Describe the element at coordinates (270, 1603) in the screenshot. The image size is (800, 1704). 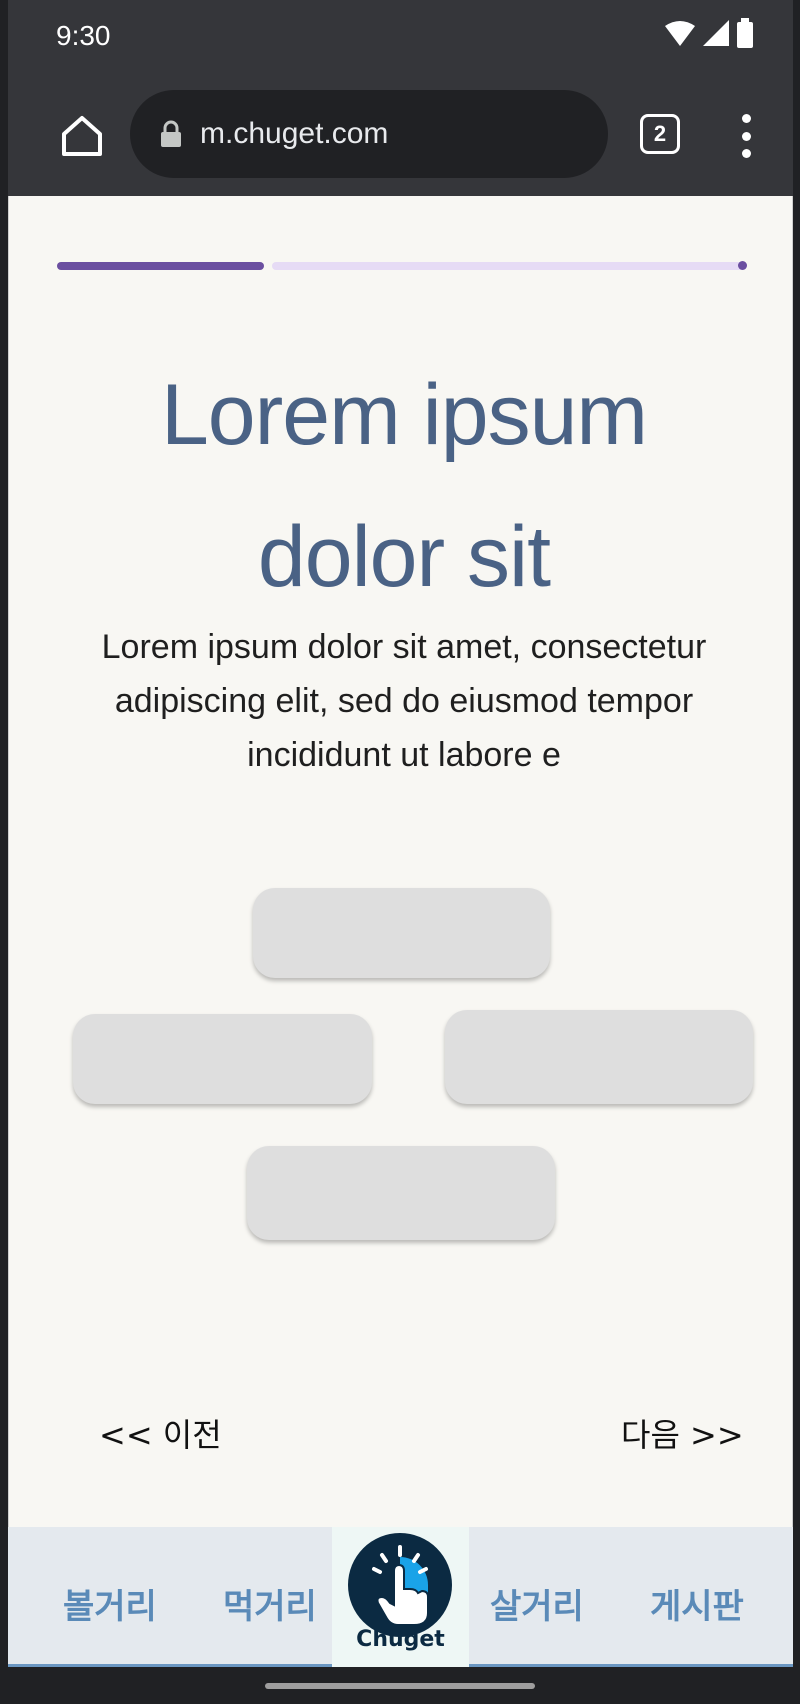
I see `nav-item-food: 먹거리` at that location.